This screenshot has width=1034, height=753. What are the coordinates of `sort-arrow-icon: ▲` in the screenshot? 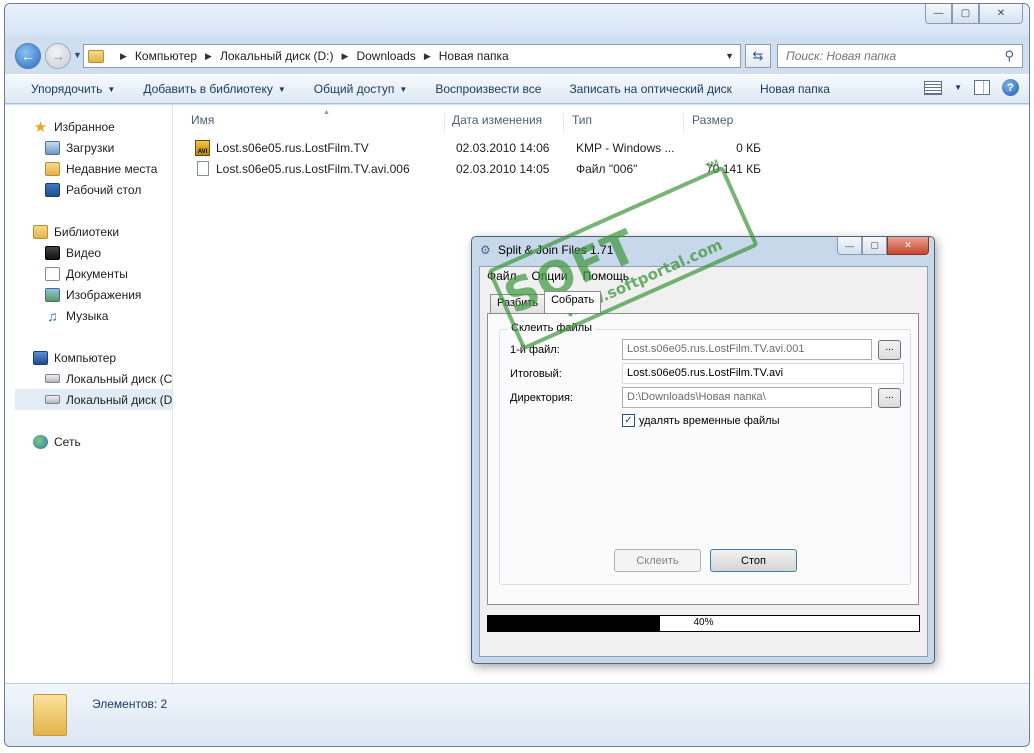 It's located at (326, 112).